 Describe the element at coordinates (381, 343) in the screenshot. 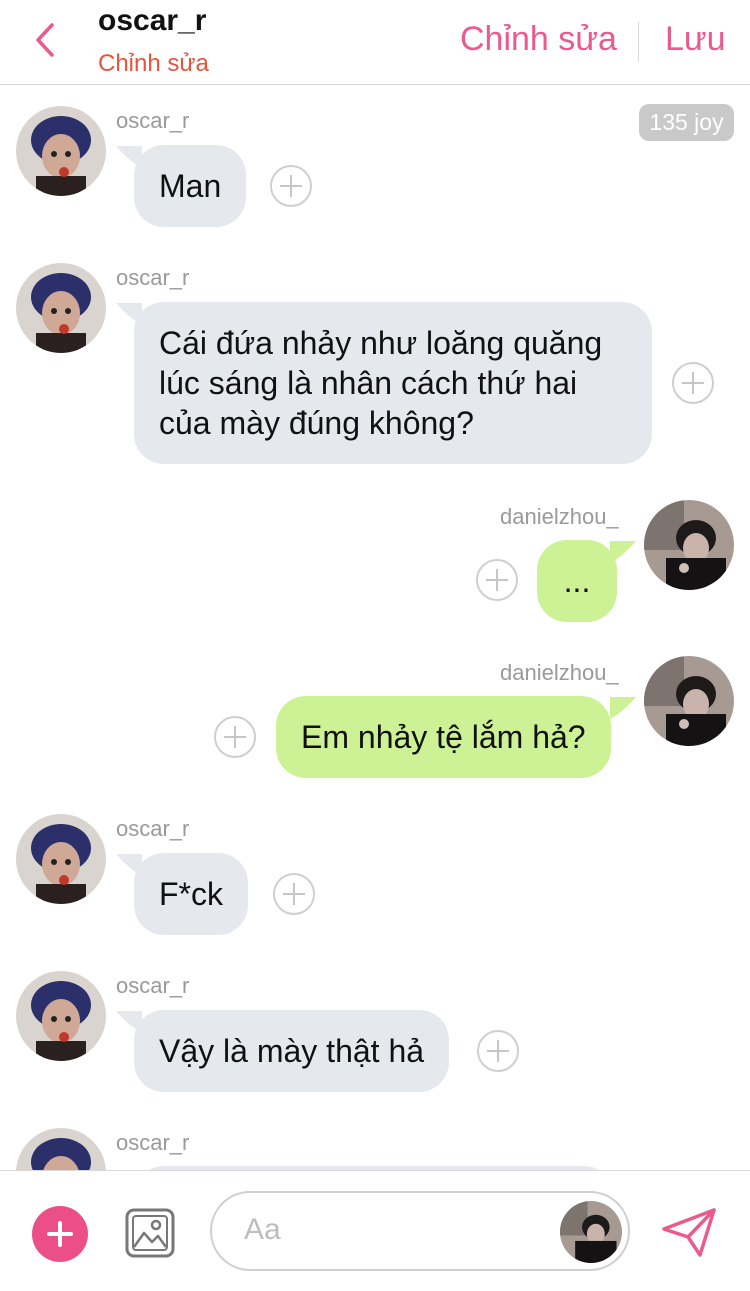

I see `message-line: Cái đứa nhảy như loăng quăng` at that location.